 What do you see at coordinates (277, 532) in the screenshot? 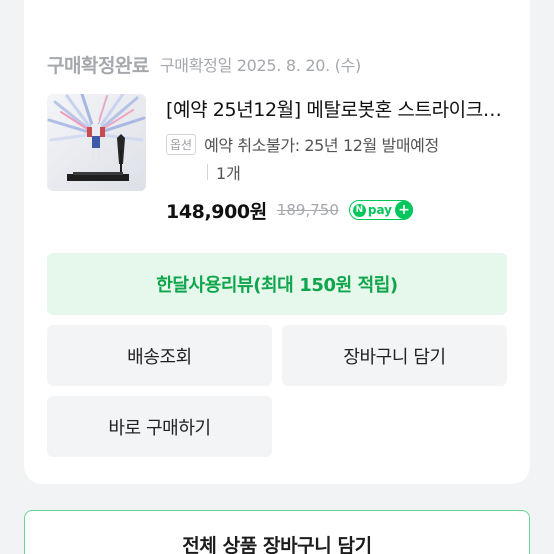
I see `add-all-to-cart-button: 전체 상품 장바구니 담기` at bounding box center [277, 532].